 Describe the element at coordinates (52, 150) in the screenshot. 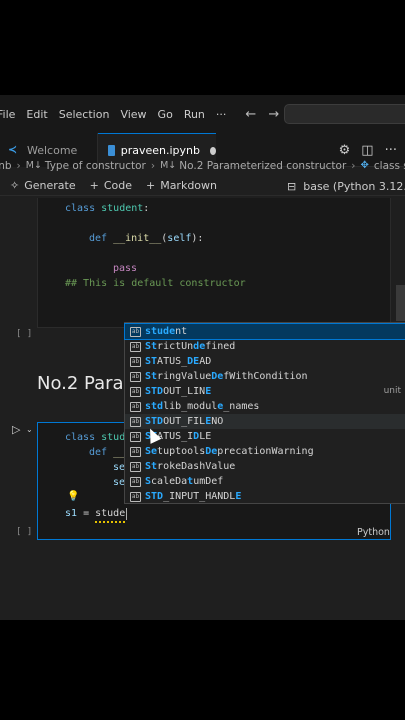

I see `tab-welcome-label: Welcome` at that location.